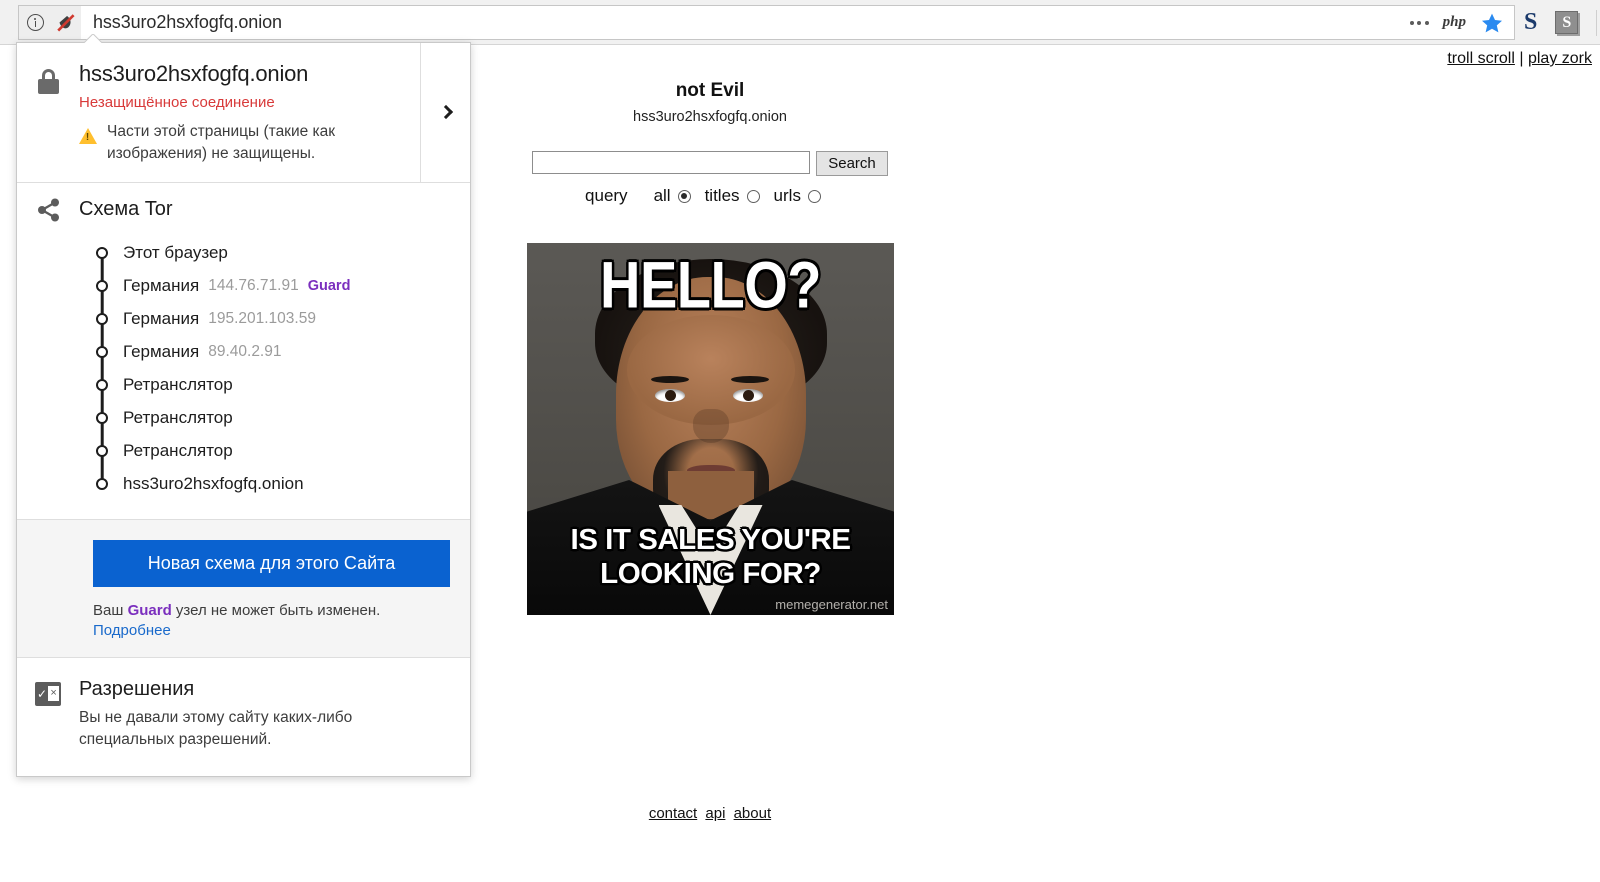  What do you see at coordinates (262, 319) in the screenshot?
I see `circuit-node-ip: 195.201.103.59` at bounding box center [262, 319].